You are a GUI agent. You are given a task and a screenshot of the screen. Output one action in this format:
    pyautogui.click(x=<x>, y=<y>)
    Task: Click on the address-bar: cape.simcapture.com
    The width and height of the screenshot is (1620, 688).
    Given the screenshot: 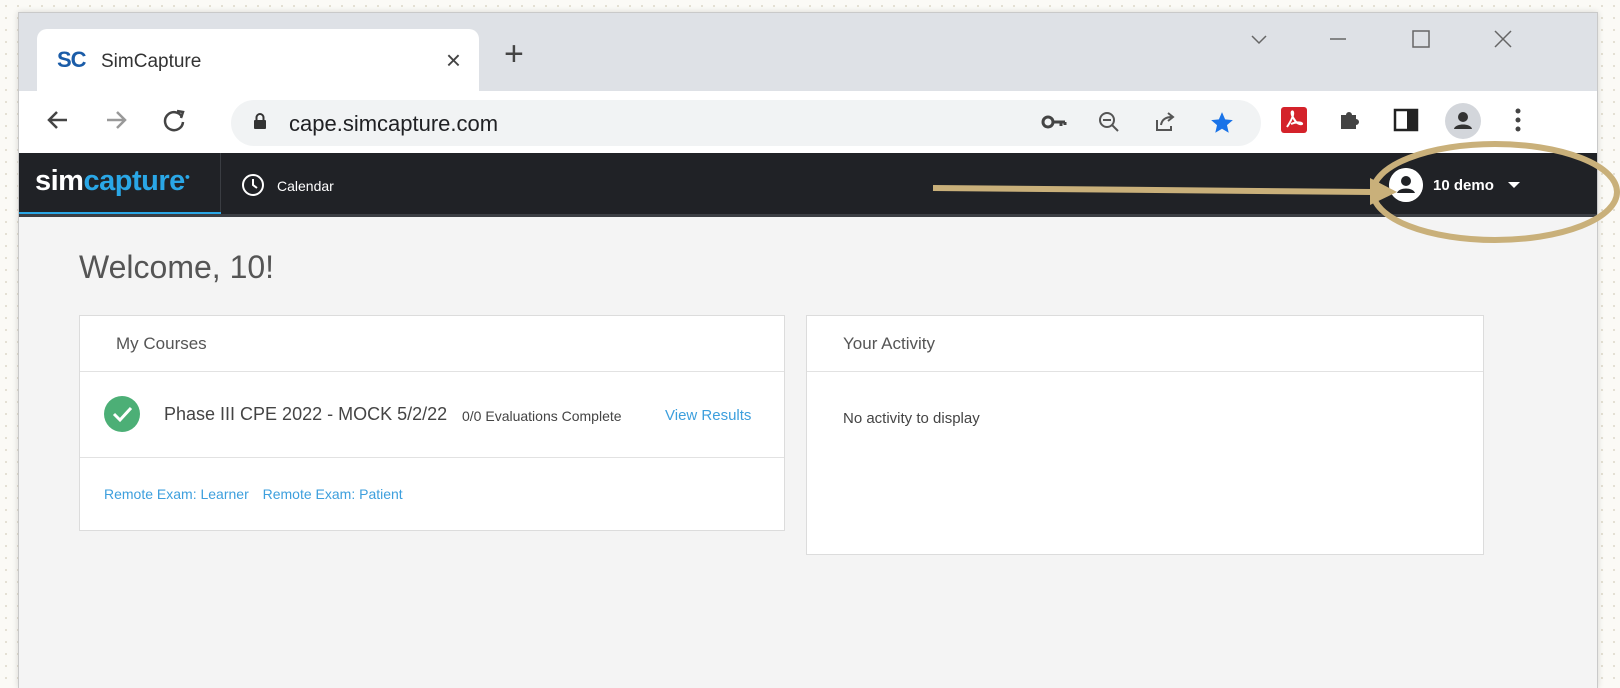 What is the action you would take?
    pyautogui.click(x=746, y=123)
    